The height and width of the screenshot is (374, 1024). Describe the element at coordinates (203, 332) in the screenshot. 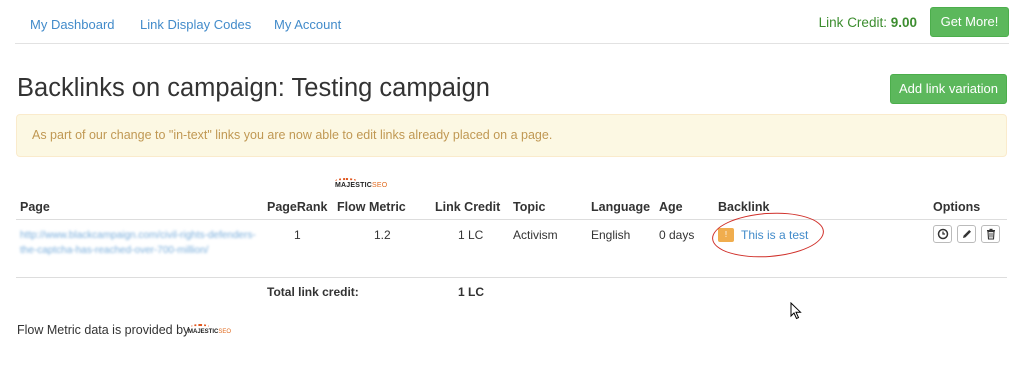

I see `footer-majestic-logo-text: MAJESTIC` at that location.